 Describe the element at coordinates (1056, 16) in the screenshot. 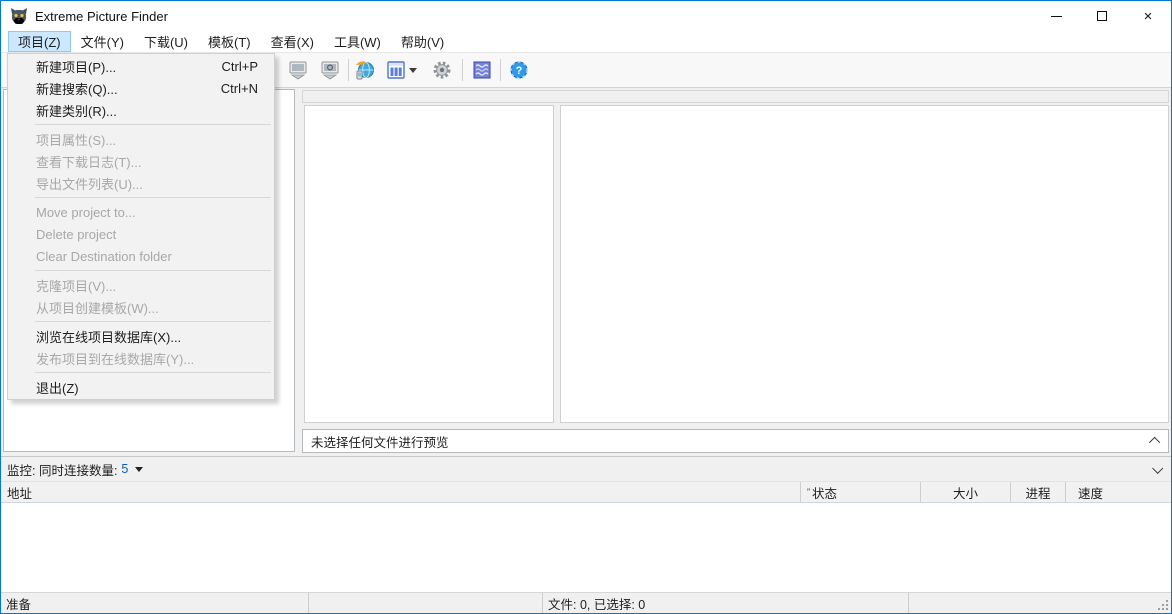

I see `minimize-icon` at that location.